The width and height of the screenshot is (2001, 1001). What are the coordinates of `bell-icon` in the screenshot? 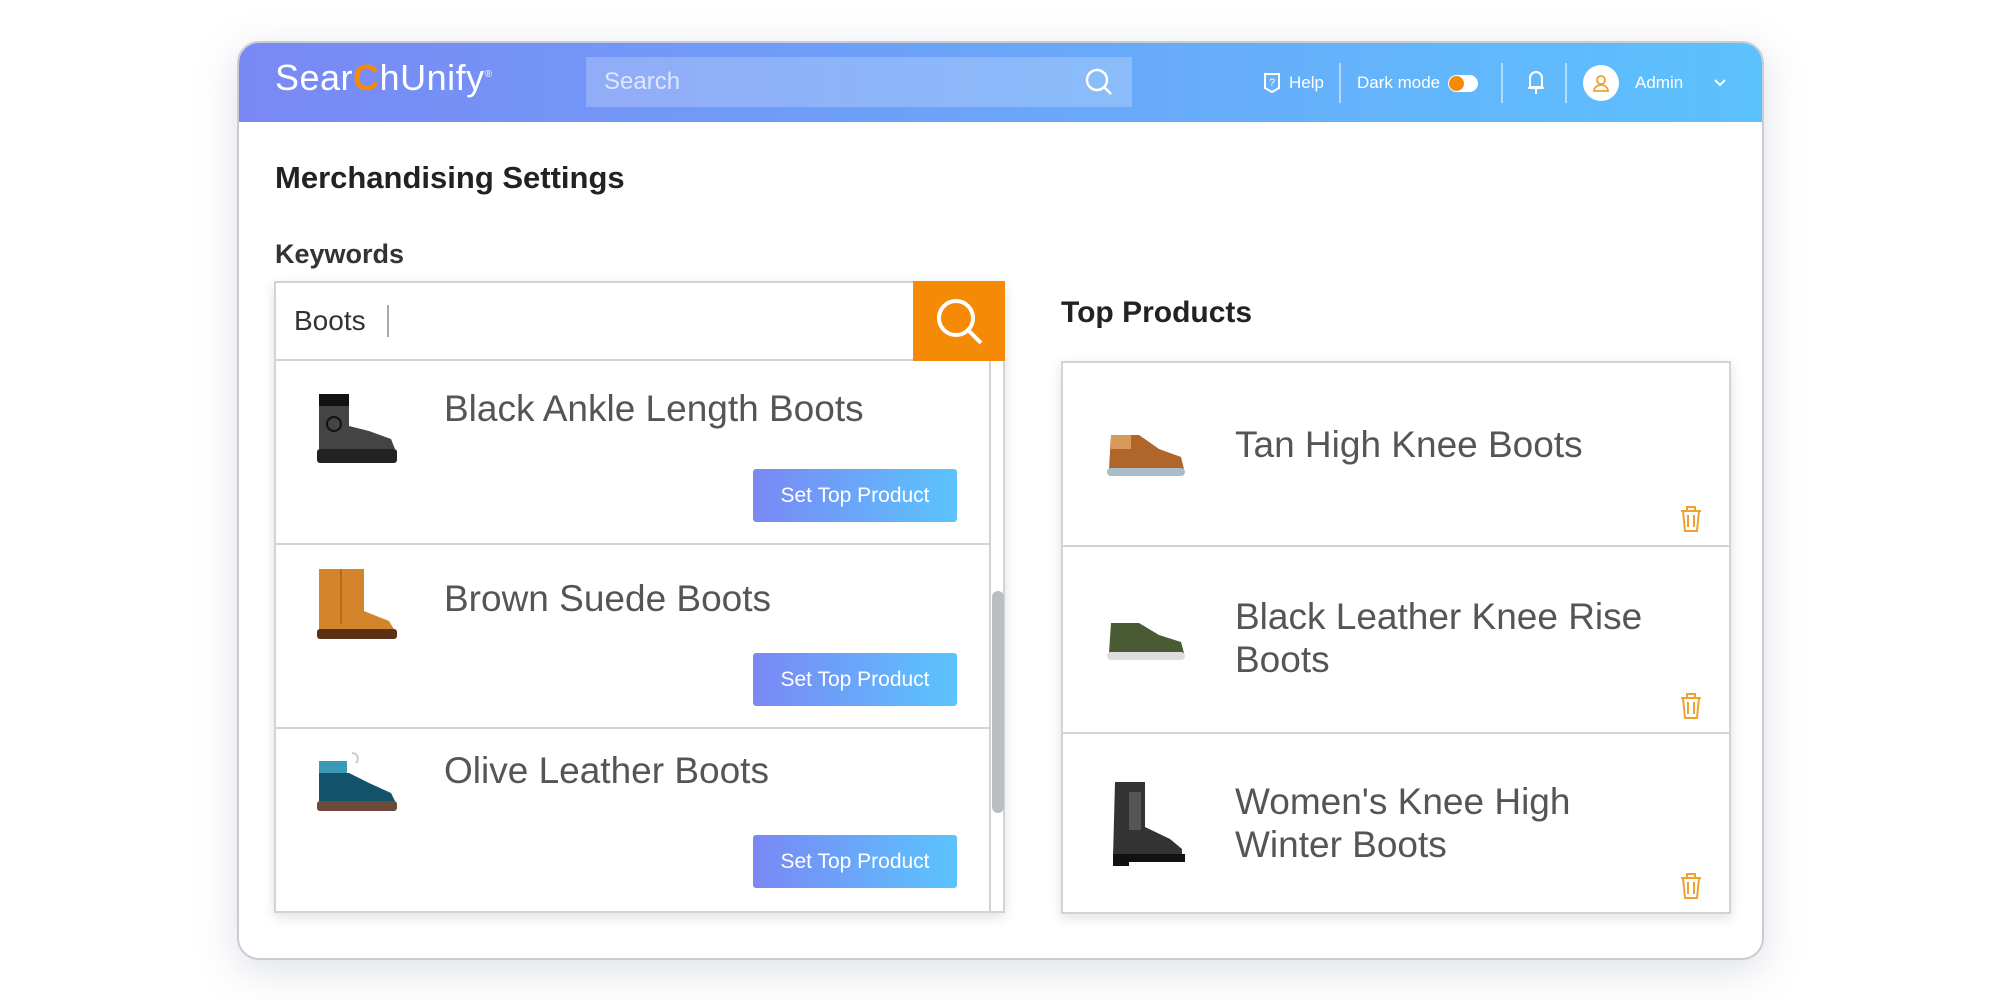 It's located at (1536, 82).